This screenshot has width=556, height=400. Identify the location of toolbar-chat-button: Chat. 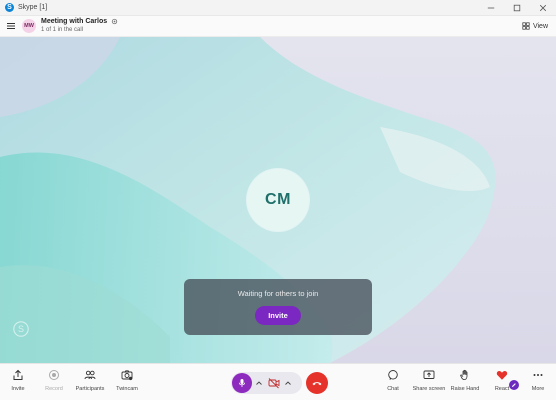
(393, 380).